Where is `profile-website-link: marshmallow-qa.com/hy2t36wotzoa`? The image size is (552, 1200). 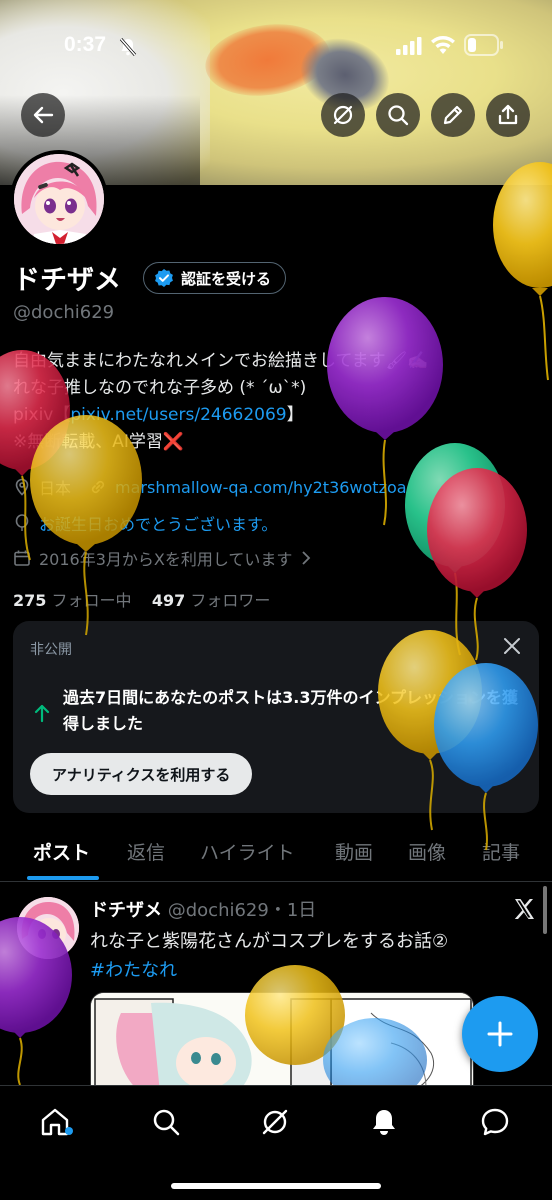 profile-website-link: marshmallow-qa.com/hy2t36wotzoa is located at coordinates (261, 487).